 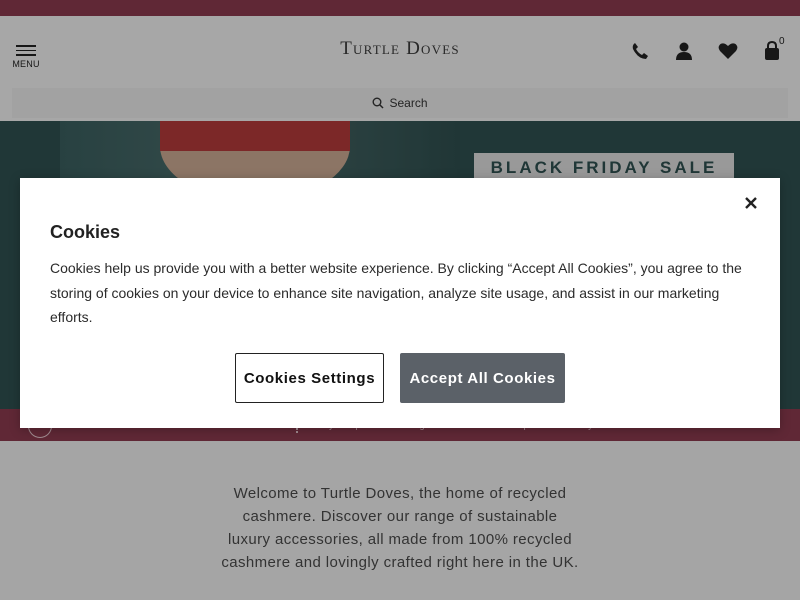 What do you see at coordinates (751, 203) in the screenshot?
I see `close-icon` at bounding box center [751, 203].